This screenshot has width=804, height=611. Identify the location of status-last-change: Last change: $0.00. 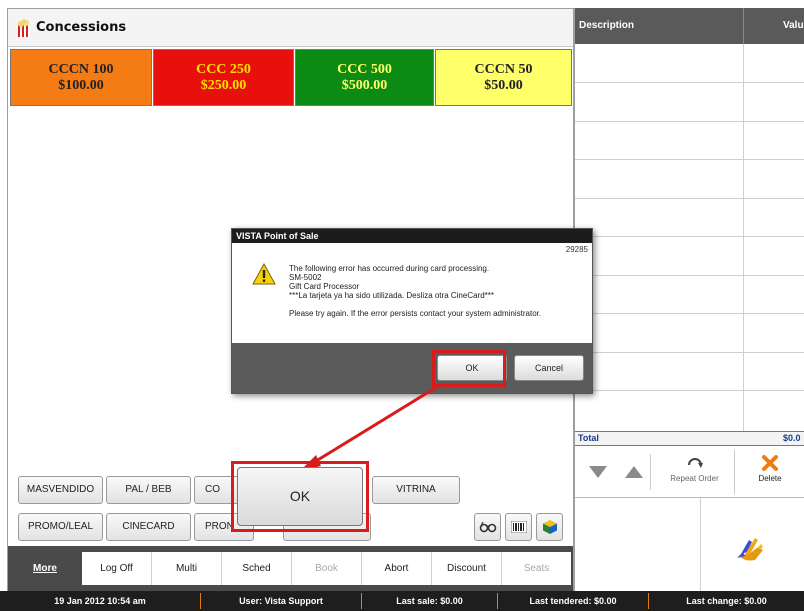
(726, 601).